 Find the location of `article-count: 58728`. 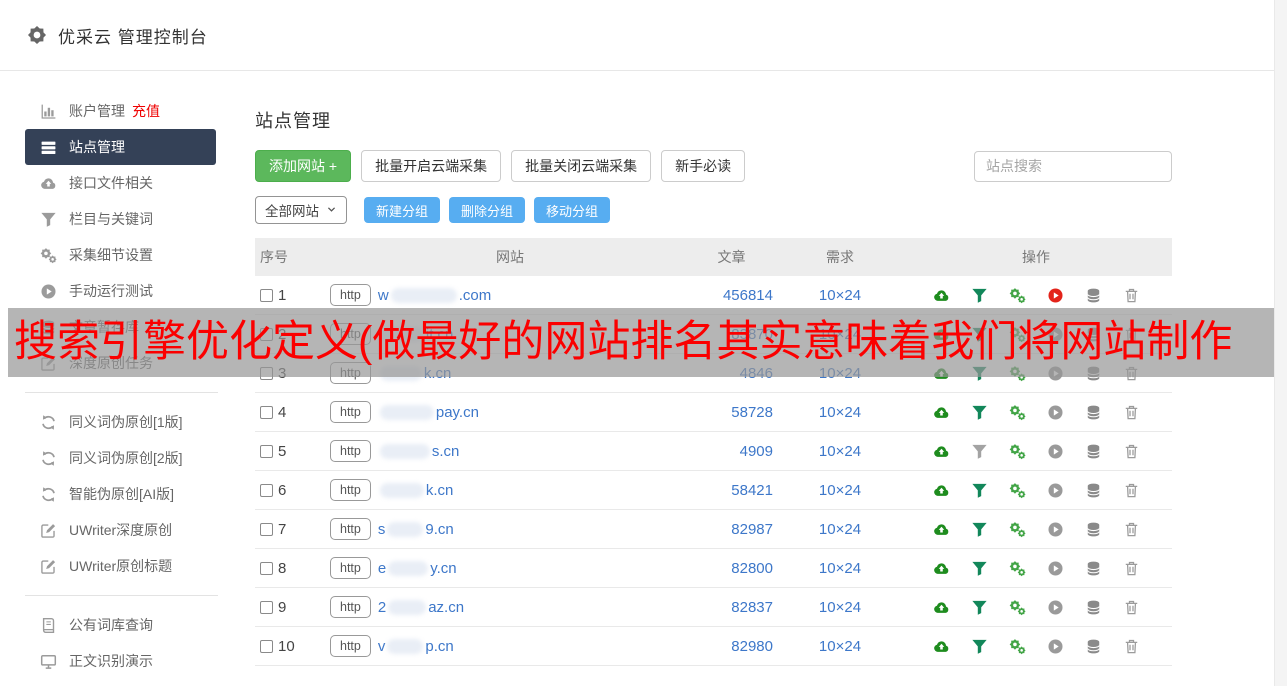

article-count: 58728 is located at coordinates (735, 412).